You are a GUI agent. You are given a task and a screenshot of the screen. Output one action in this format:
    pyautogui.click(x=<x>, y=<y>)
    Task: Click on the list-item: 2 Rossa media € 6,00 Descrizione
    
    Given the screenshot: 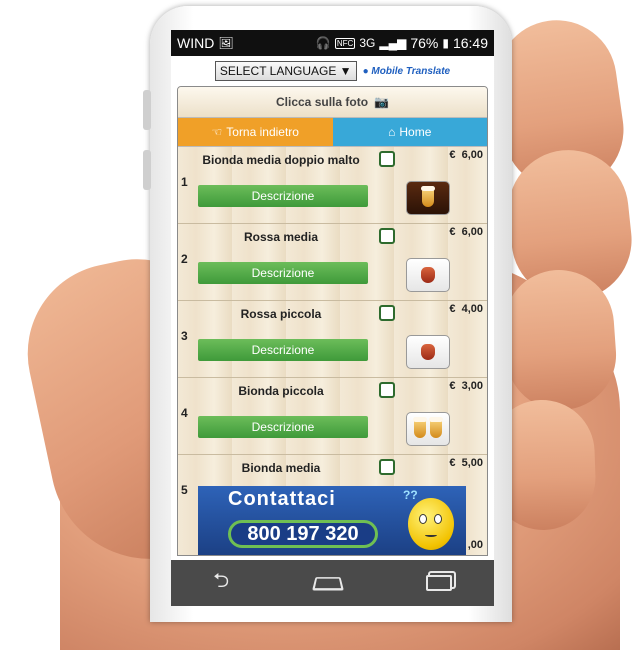 What is the action you would take?
    pyautogui.click(x=332, y=262)
    